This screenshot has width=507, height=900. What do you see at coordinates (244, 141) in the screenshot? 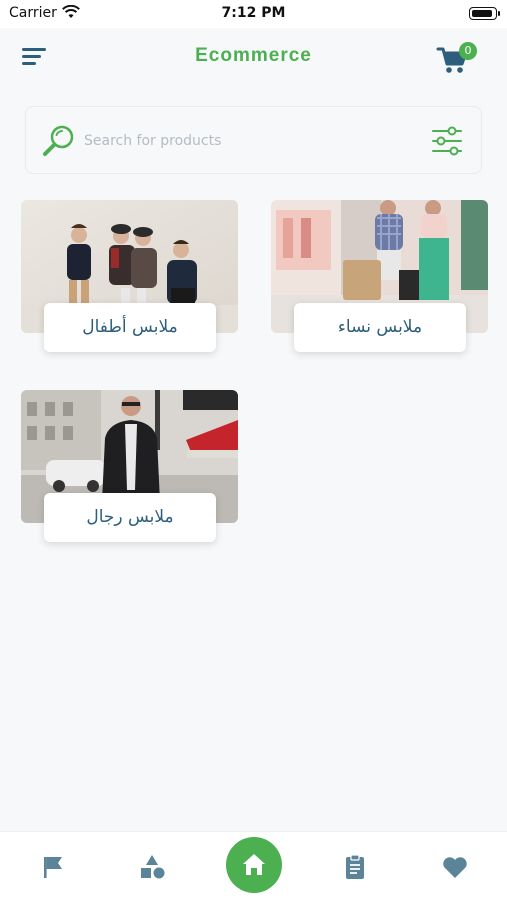
I see `search-input` at bounding box center [244, 141].